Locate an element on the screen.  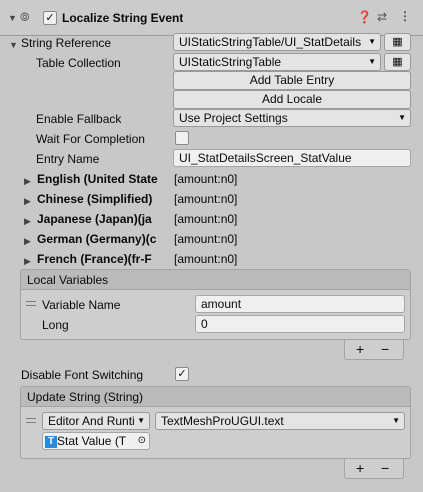
locale-name: English (United State is located at coordinates (97, 179).